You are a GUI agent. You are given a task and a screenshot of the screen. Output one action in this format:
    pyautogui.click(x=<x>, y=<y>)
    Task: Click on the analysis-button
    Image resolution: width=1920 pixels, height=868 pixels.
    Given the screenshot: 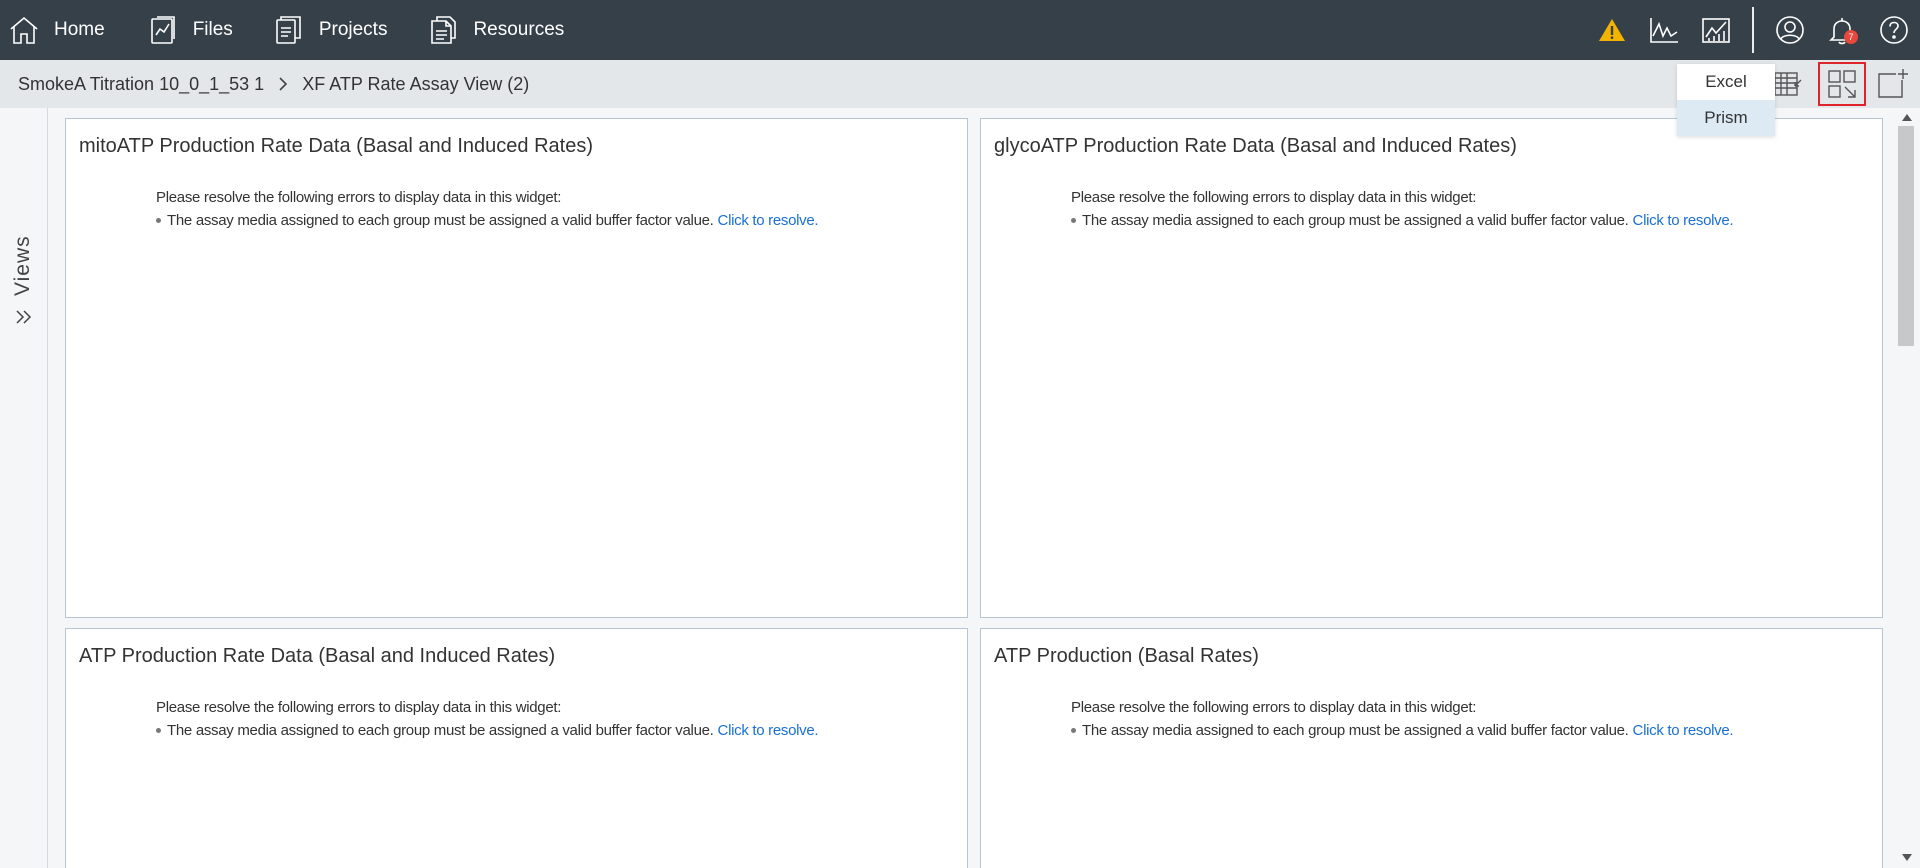 What is the action you would take?
    pyautogui.click(x=1664, y=30)
    